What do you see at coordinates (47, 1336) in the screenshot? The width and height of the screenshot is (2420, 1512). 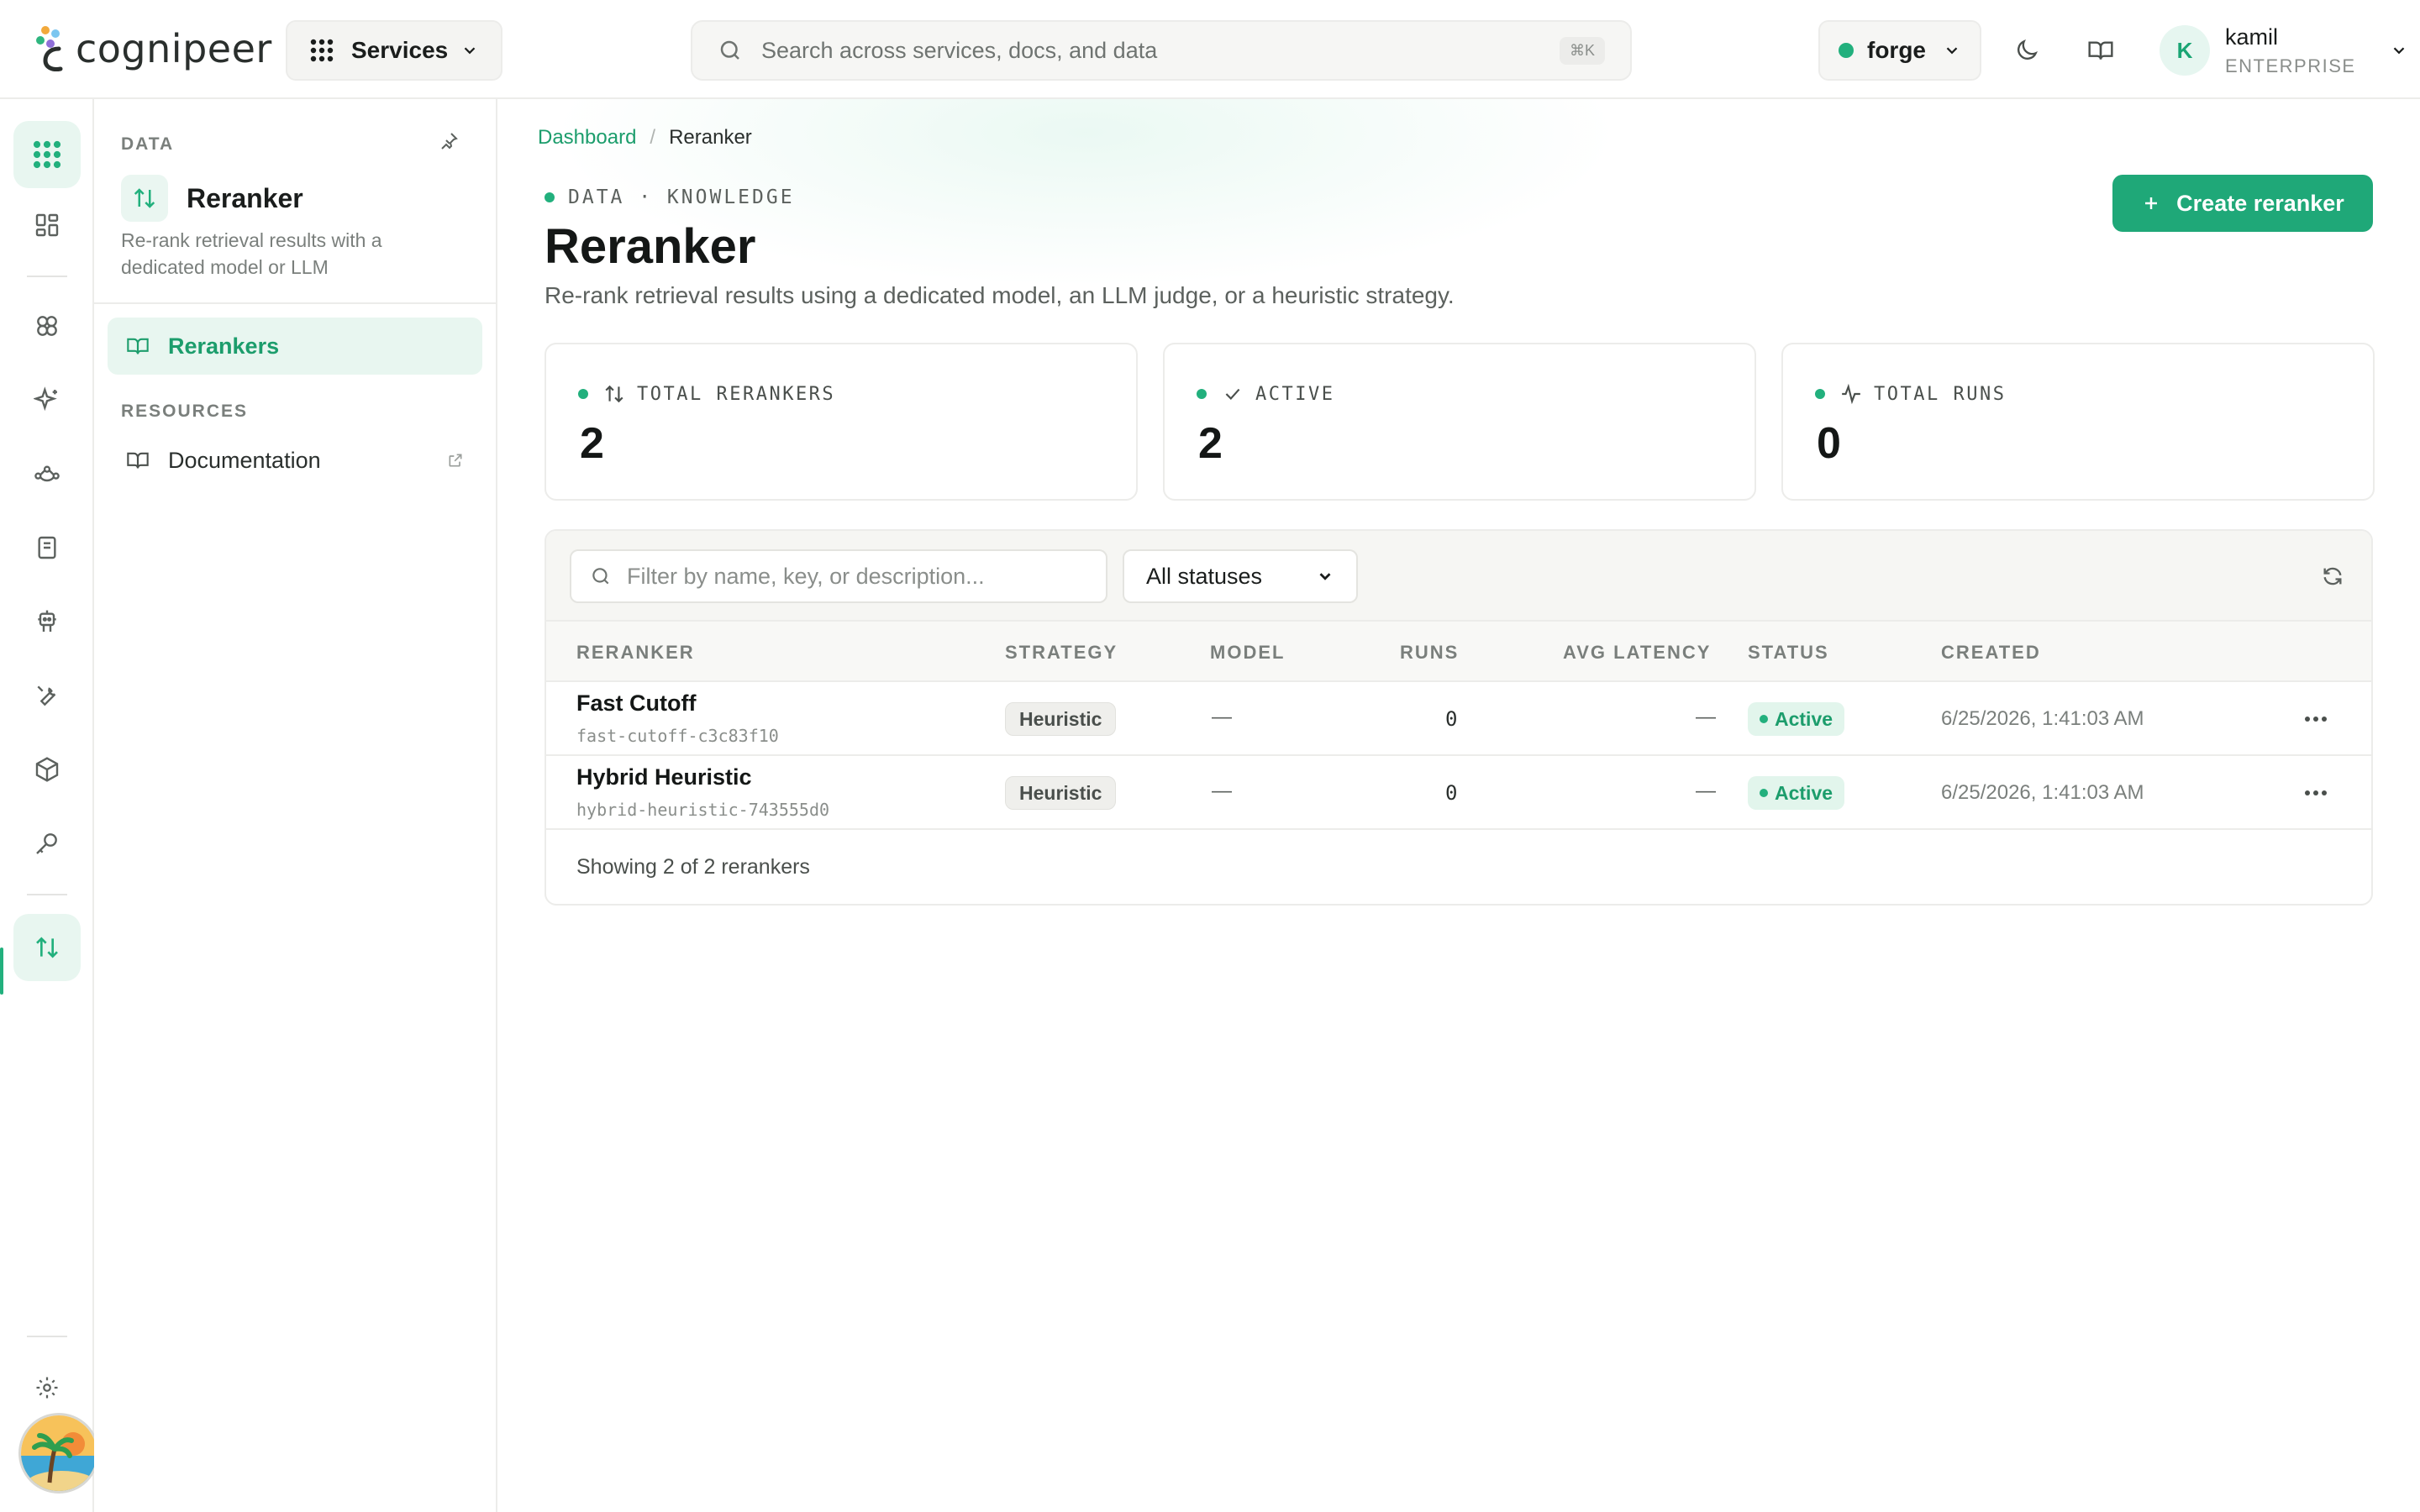 I see `rail-separator` at bounding box center [47, 1336].